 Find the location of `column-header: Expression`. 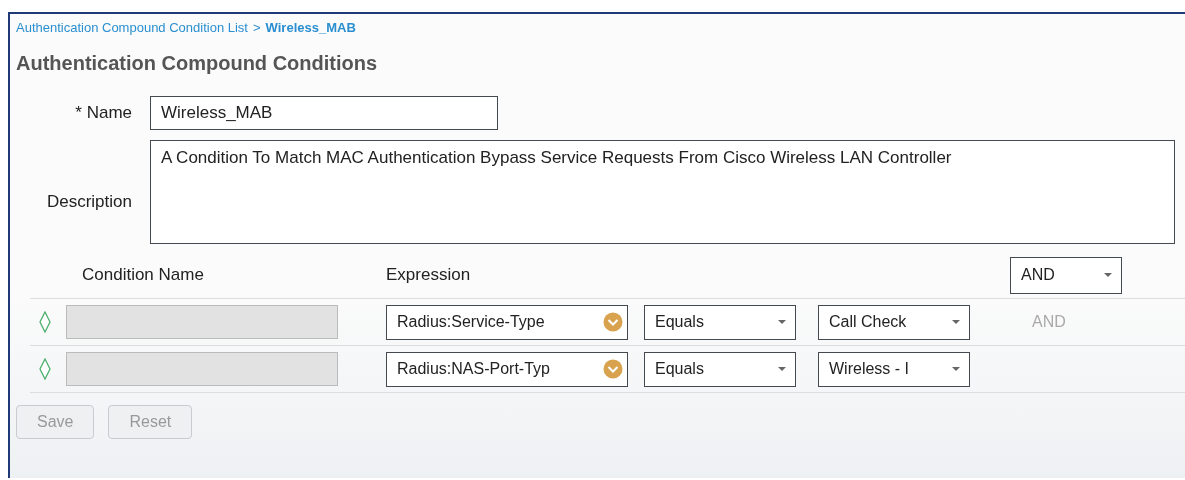

column-header: Expression is located at coordinates (429, 275).